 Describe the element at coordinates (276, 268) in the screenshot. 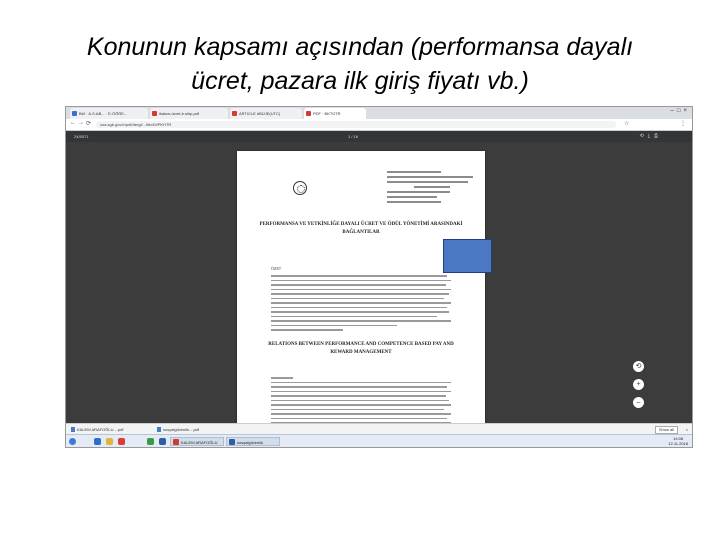

I see `abstract-label: ÖZET` at that location.